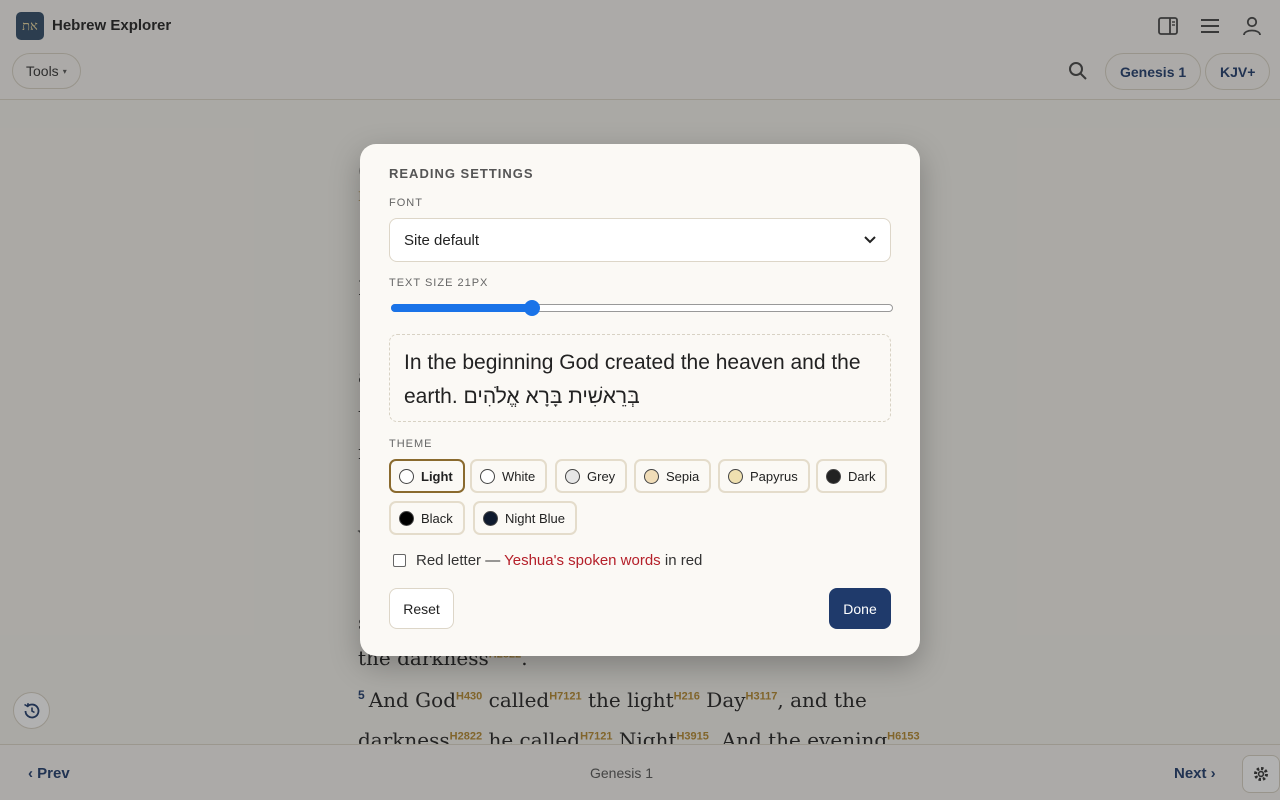  I want to click on done-button: Done, so click(860, 608).